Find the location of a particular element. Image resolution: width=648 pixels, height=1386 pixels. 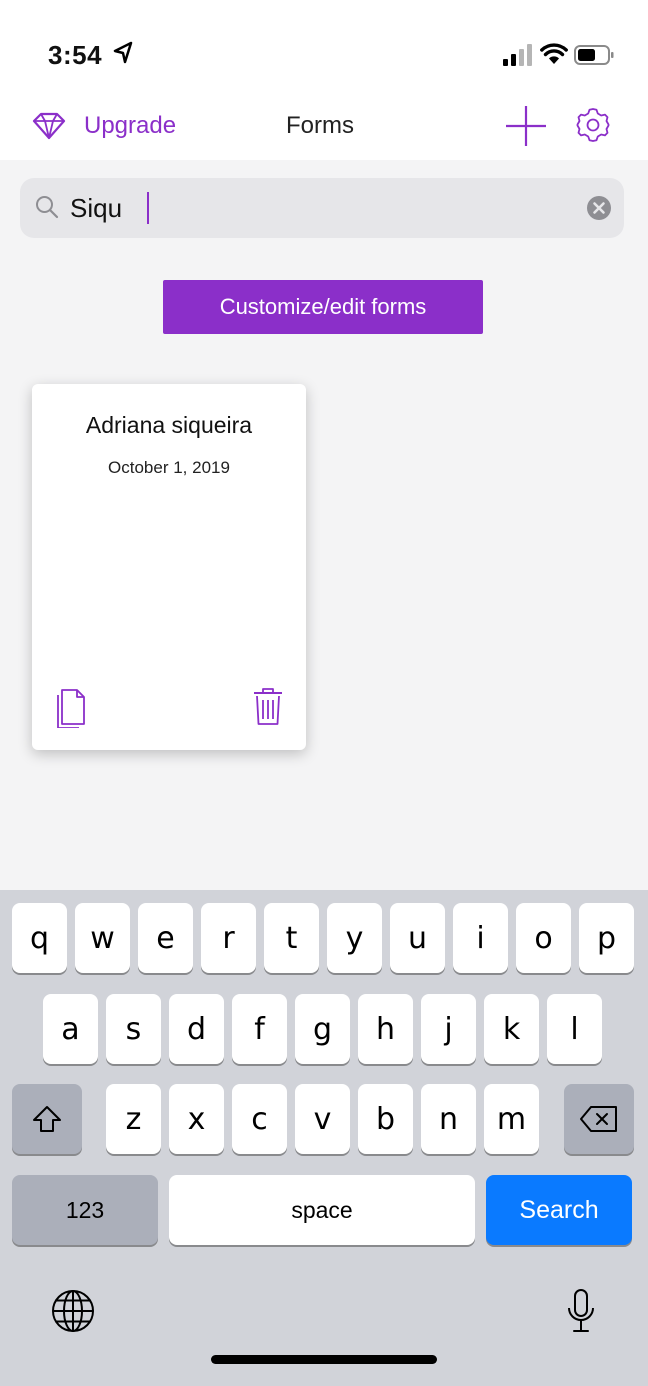

key-a: a is located at coordinates (70, 1029).